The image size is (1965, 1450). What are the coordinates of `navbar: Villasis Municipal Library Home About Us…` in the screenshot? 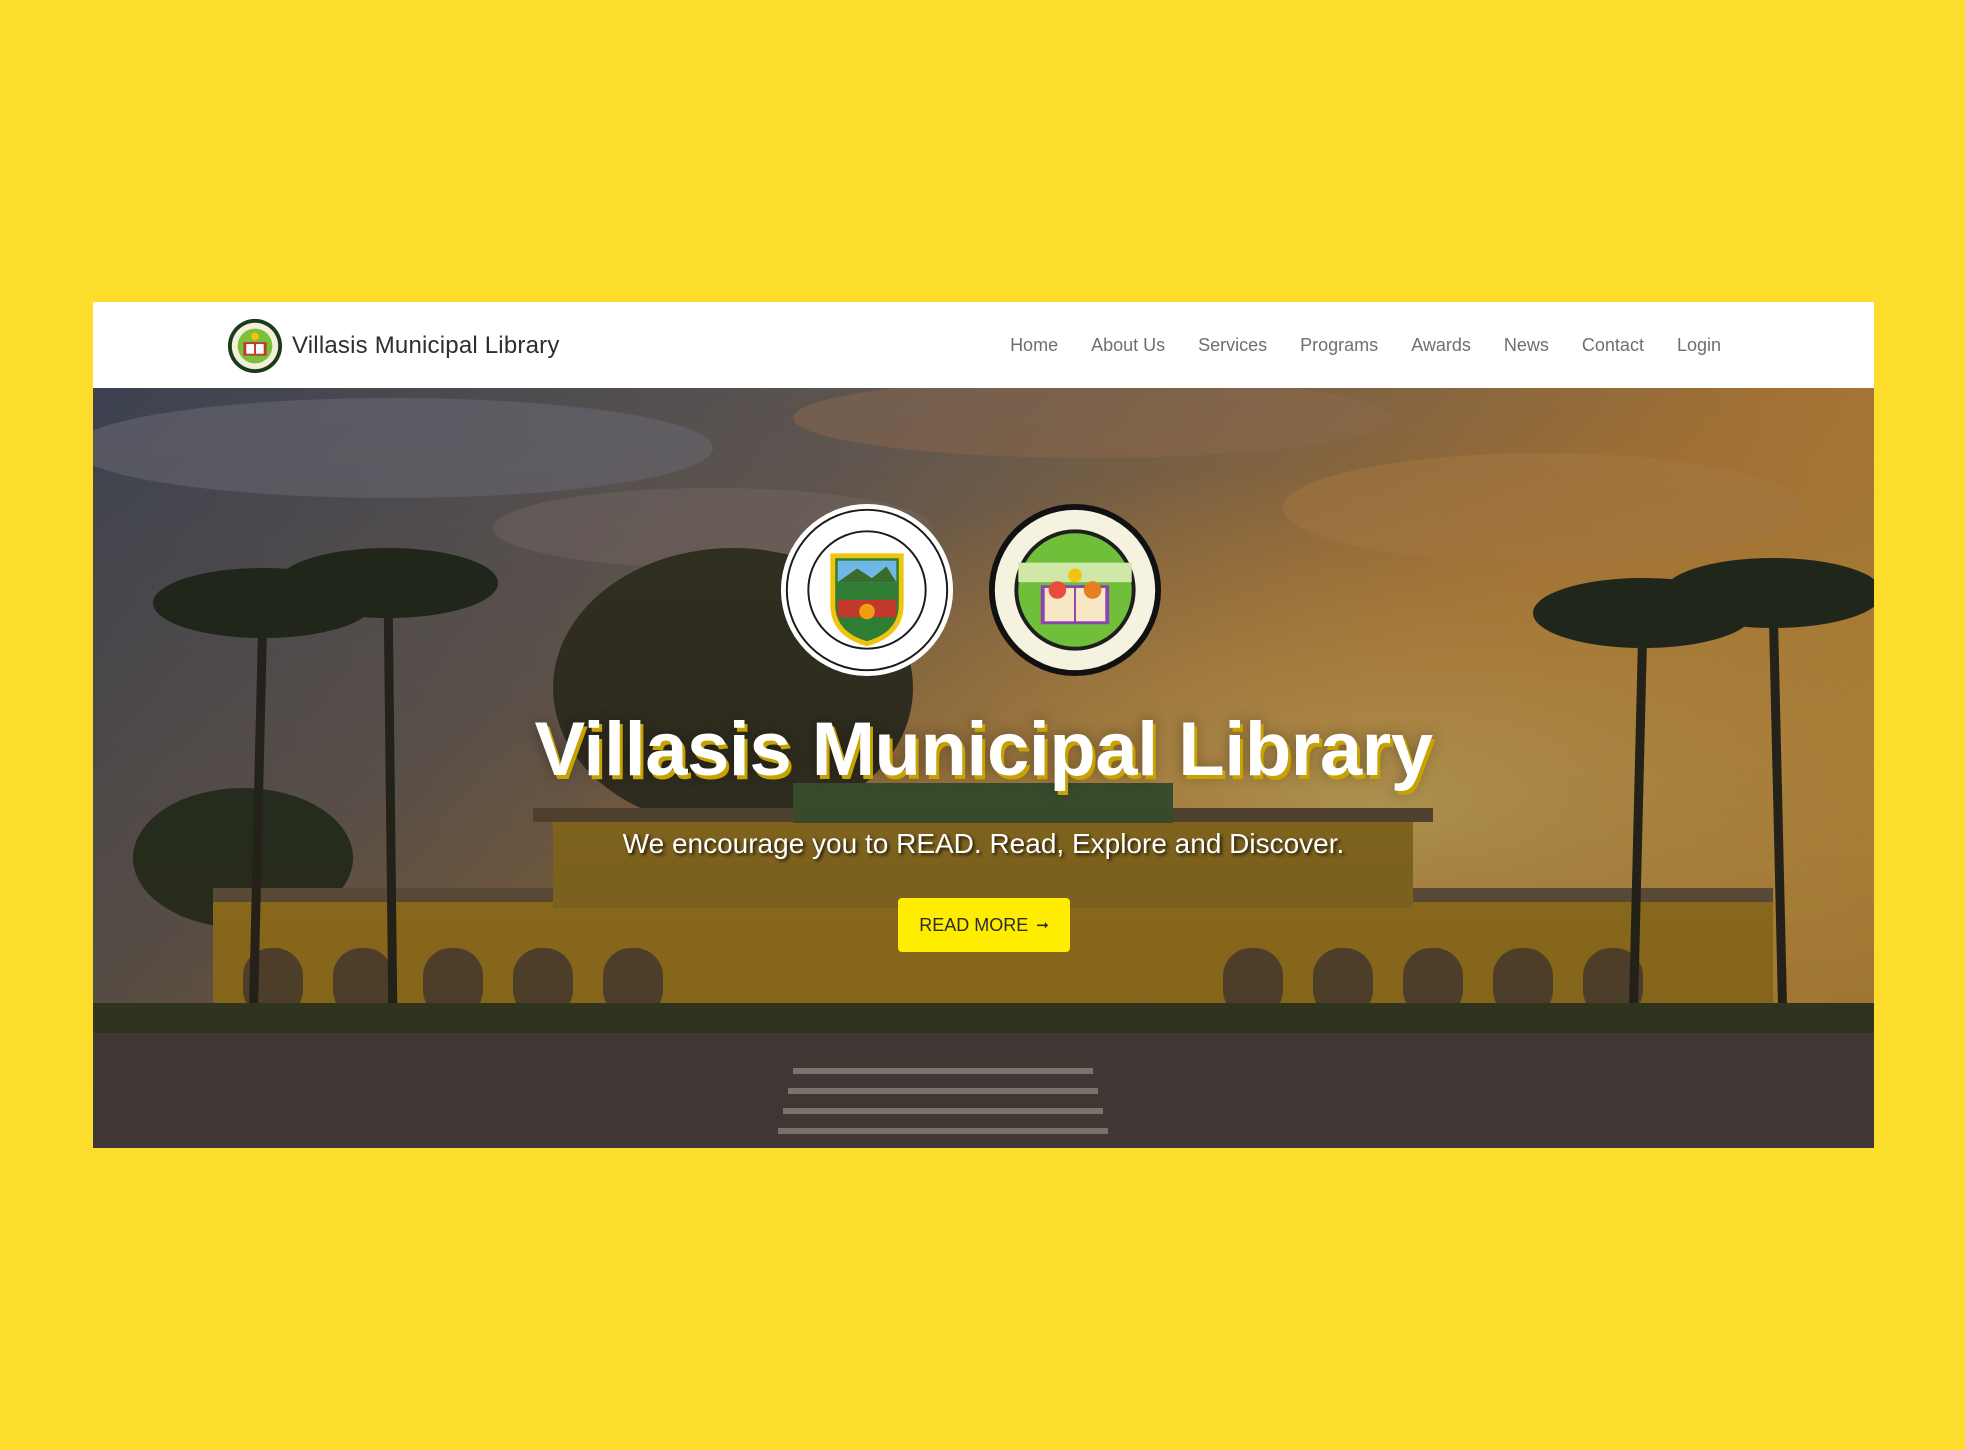 It's located at (983, 345).